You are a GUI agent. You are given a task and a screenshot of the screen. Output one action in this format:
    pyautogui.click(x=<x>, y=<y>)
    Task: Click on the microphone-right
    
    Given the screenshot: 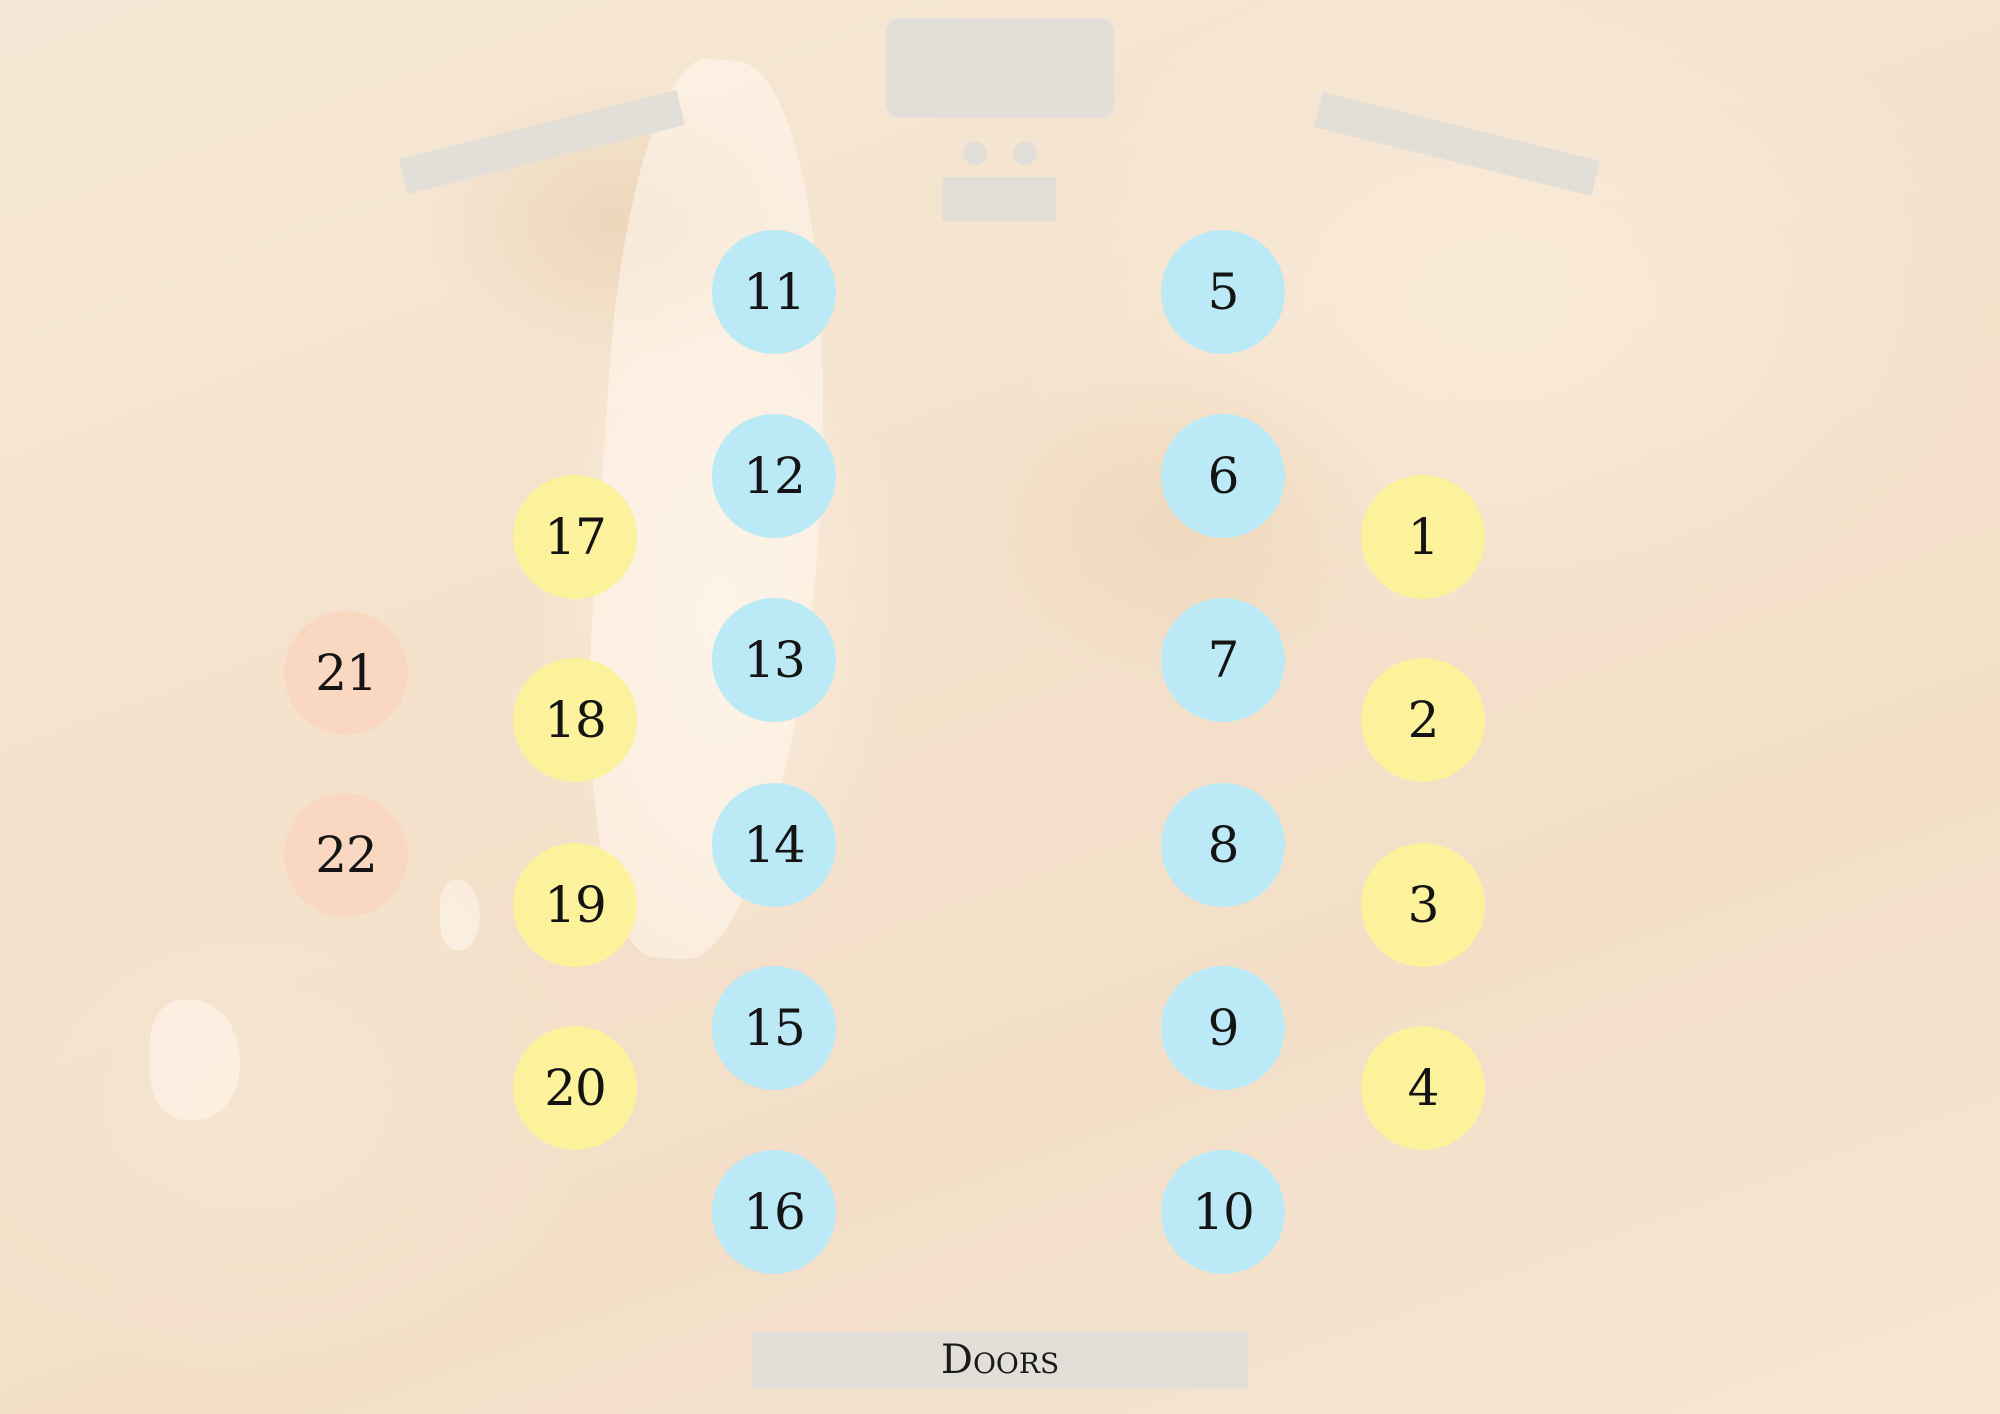 What is the action you would take?
    pyautogui.click(x=1025, y=153)
    